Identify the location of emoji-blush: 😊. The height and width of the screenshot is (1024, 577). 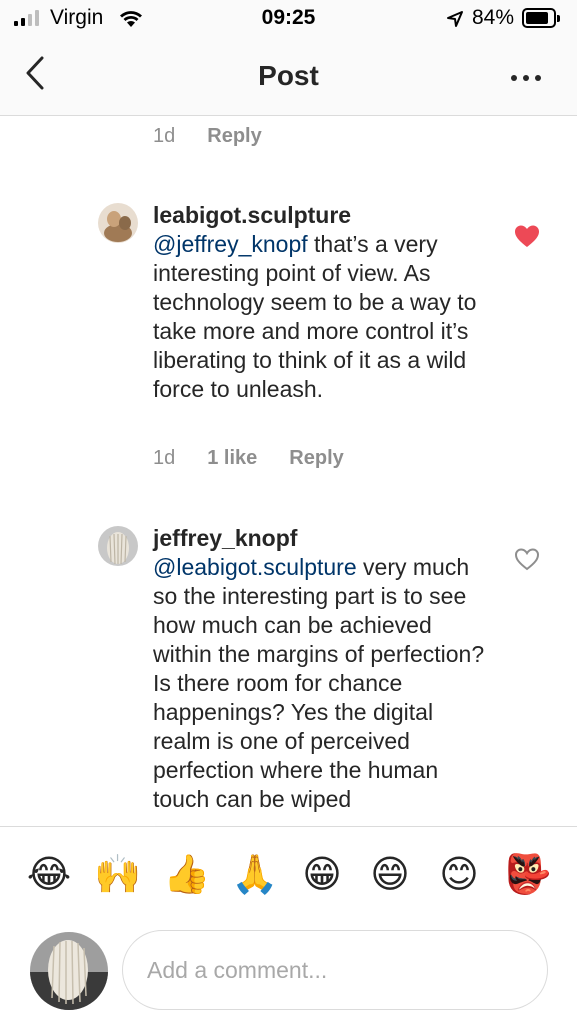
(459, 874).